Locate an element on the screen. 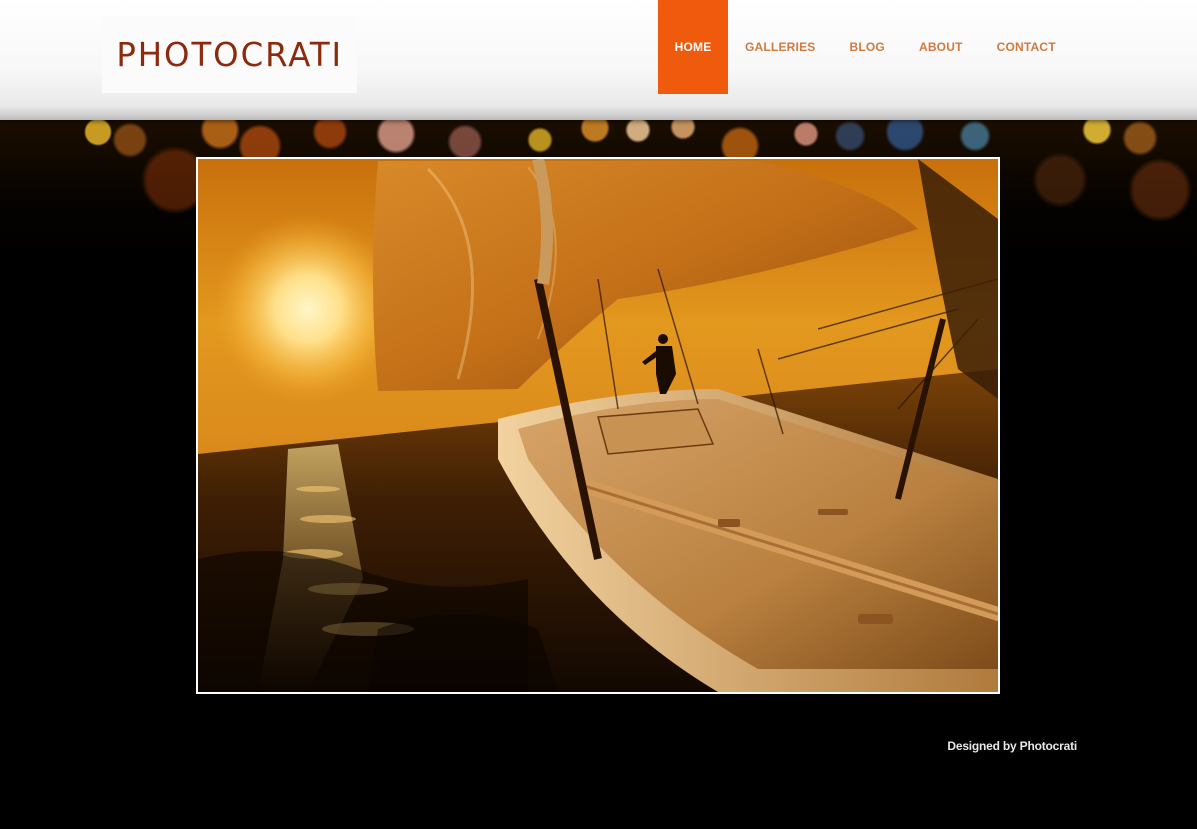 The image size is (1197, 829). logo-text: PHOTOCRATI is located at coordinates (229, 54).